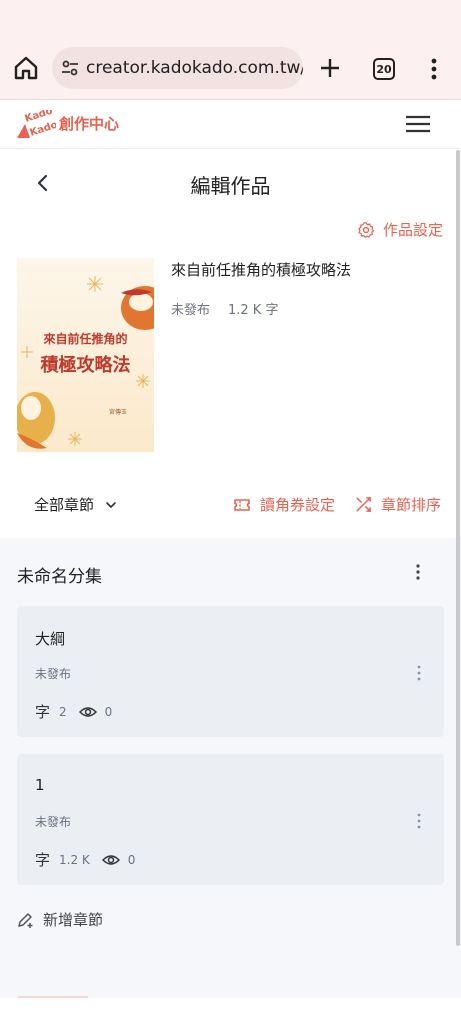 Image resolution: width=461 pixels, height=1024 pixels. I want to click on edit-add-icon, so click(25, 920).